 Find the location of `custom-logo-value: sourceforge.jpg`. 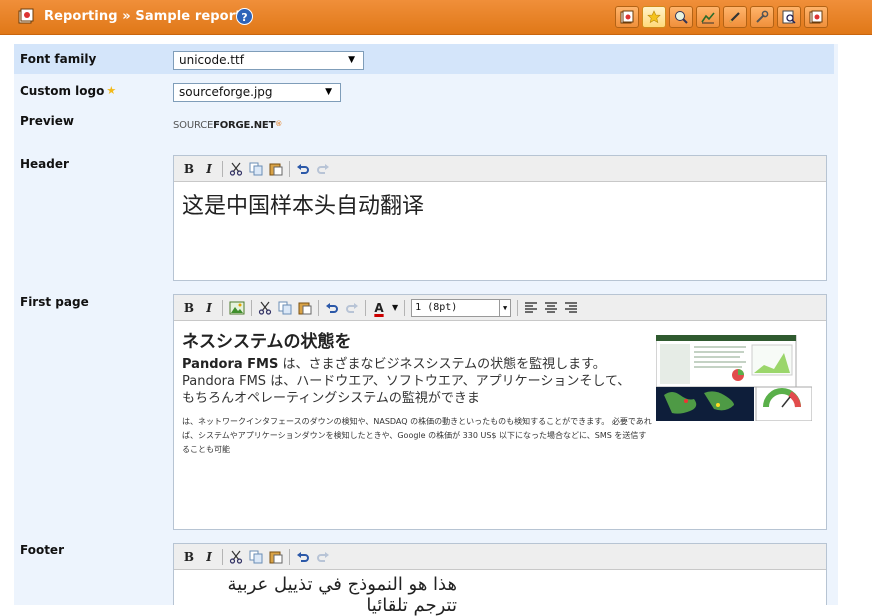

custom-logo-value: sourceforge.jpg is located at coordinates (226, 92).